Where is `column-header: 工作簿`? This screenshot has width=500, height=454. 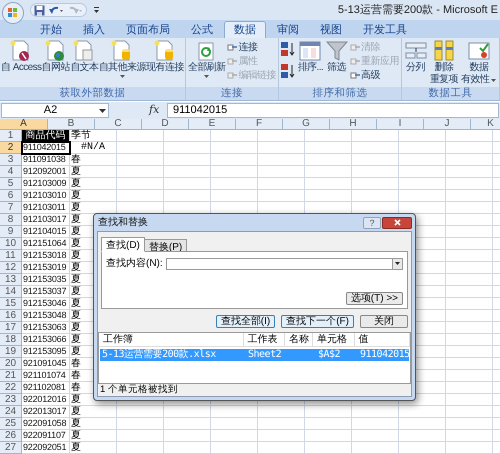 column-header: 工作簿 is located at coordinates (171, 339).